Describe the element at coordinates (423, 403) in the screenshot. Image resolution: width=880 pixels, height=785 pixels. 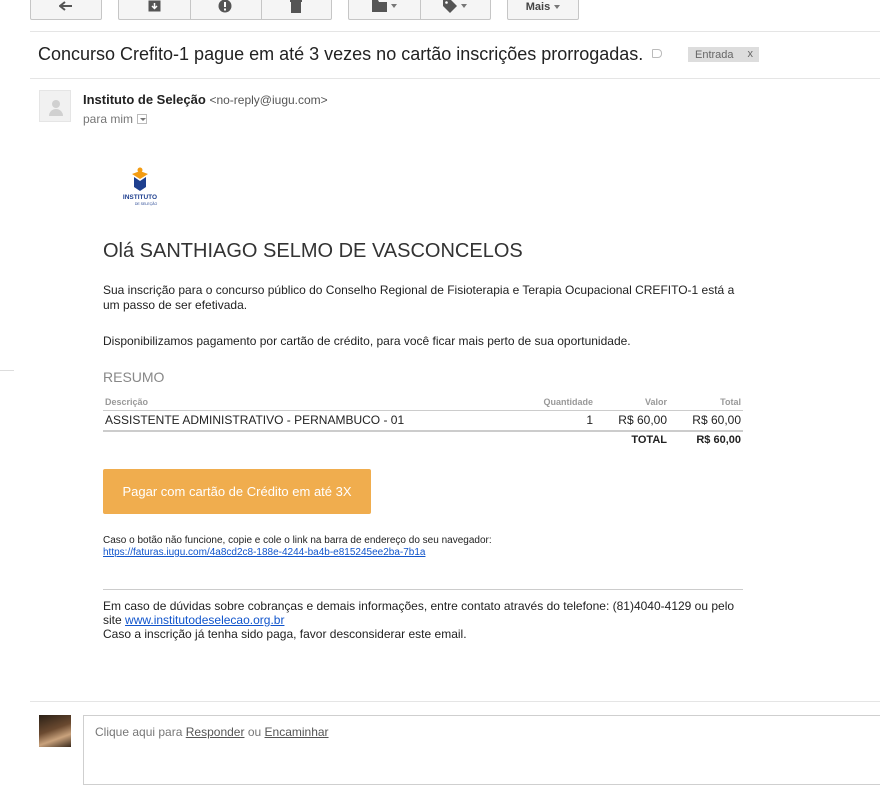
I see `table-header: Descrição Quantidade Valor Total` at that location.